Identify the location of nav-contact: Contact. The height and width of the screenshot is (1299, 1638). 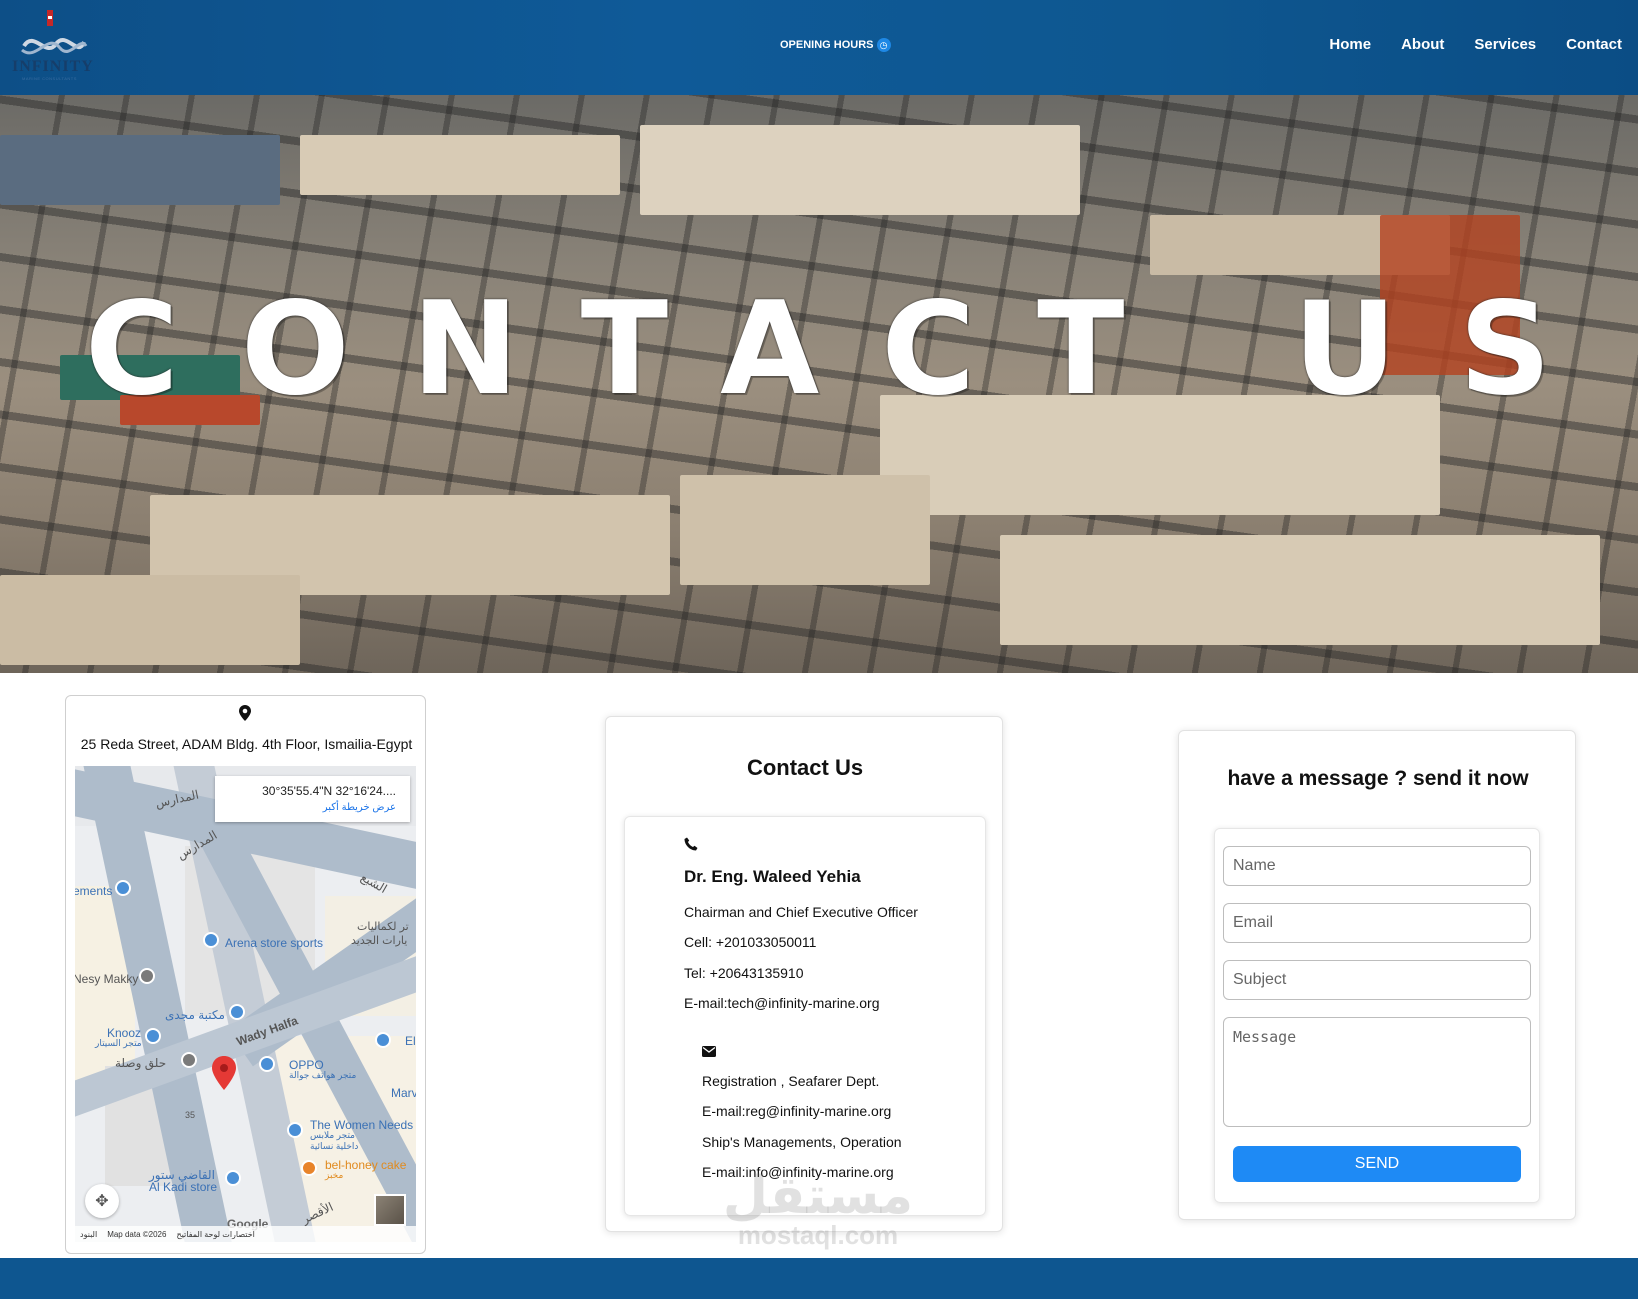
(1594, 44).